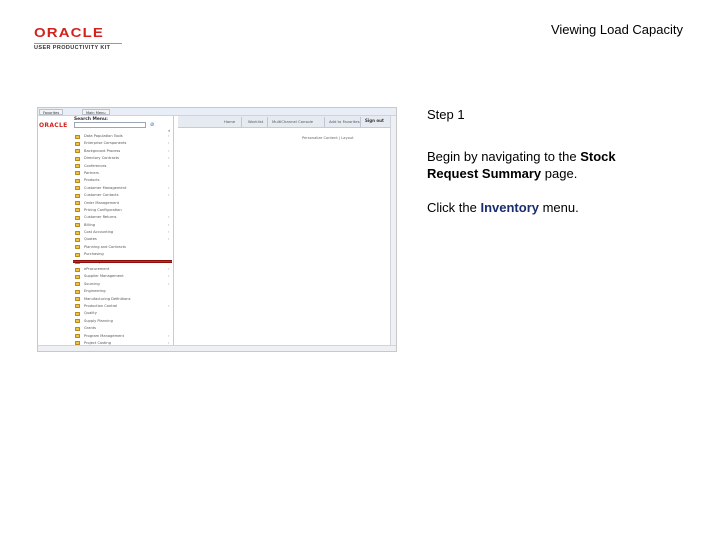 Image resolution: width=720 pixels, height=540 pixels. Describe the element at coordinates (229, 121) in the screenshot. I see `home-link: Home` at that location.